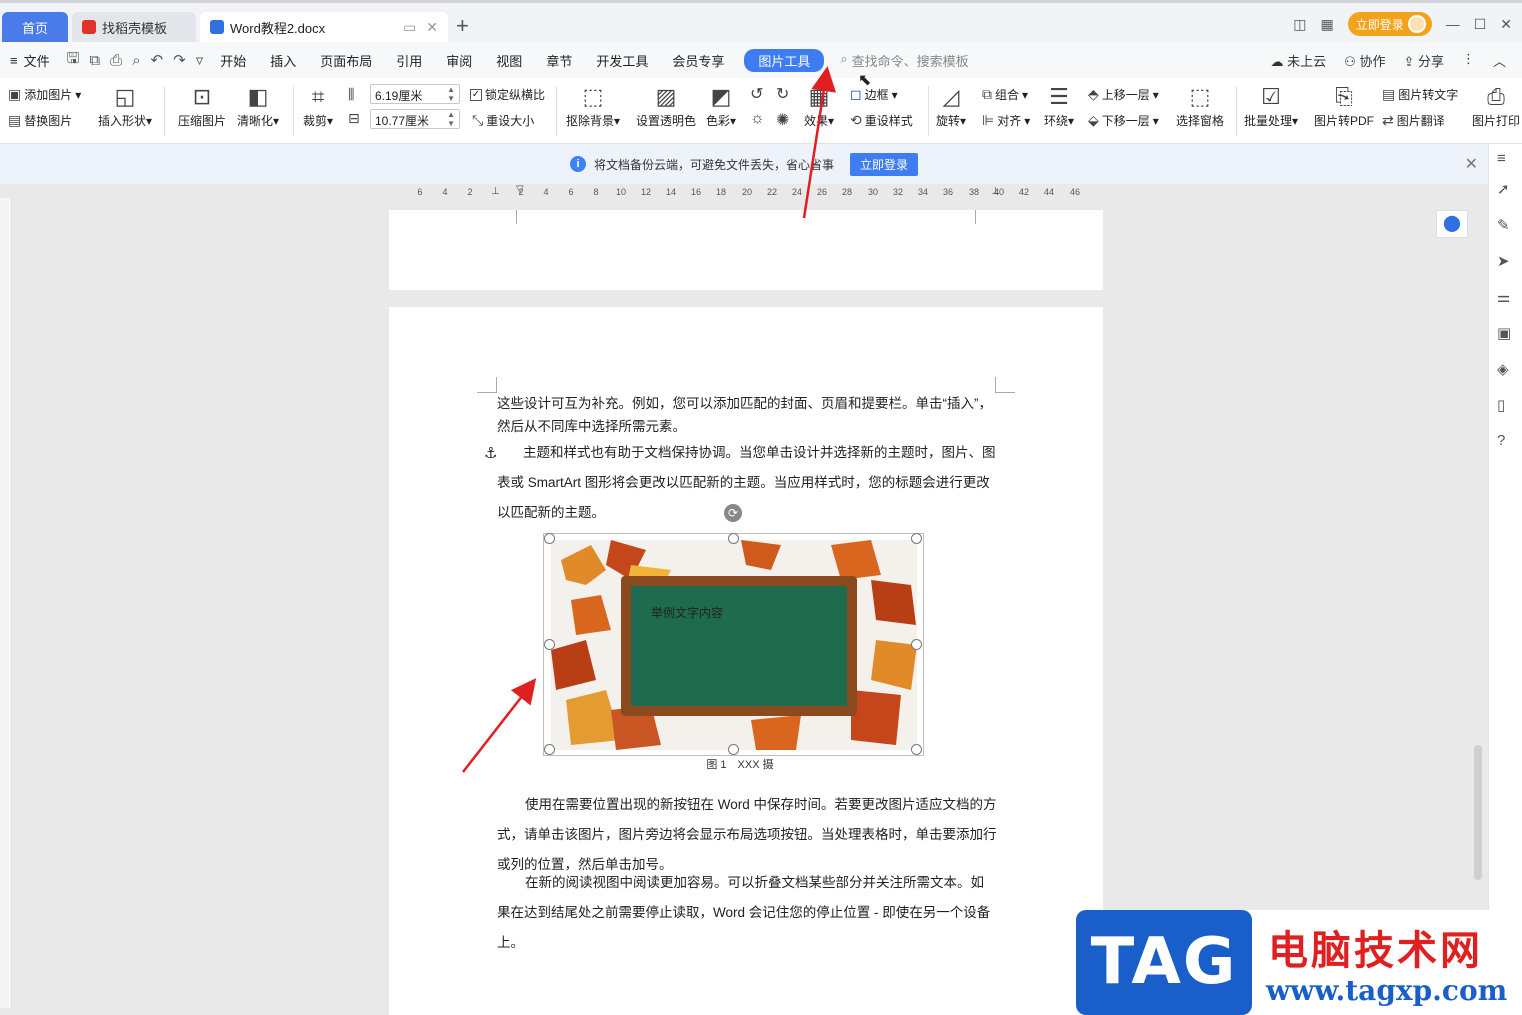 This screenshot has width=1522, height=1015. I want to click on print-preview-icon: ⌕, so click(136, 60).